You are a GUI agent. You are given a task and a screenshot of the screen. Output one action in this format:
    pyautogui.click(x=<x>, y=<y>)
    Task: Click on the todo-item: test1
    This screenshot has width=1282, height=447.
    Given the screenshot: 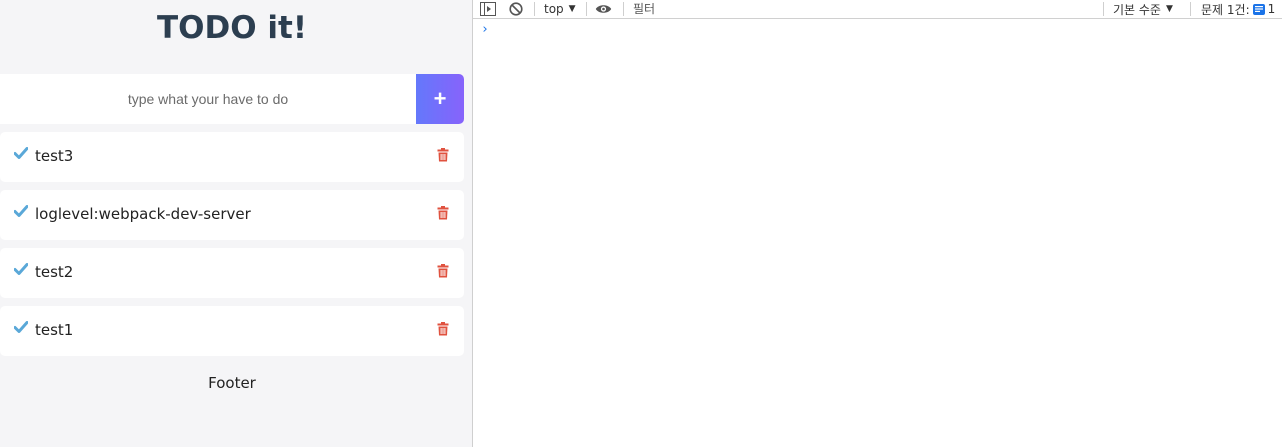 What is the action you would take?
    pyautogui.click(x=232, y=331)
    